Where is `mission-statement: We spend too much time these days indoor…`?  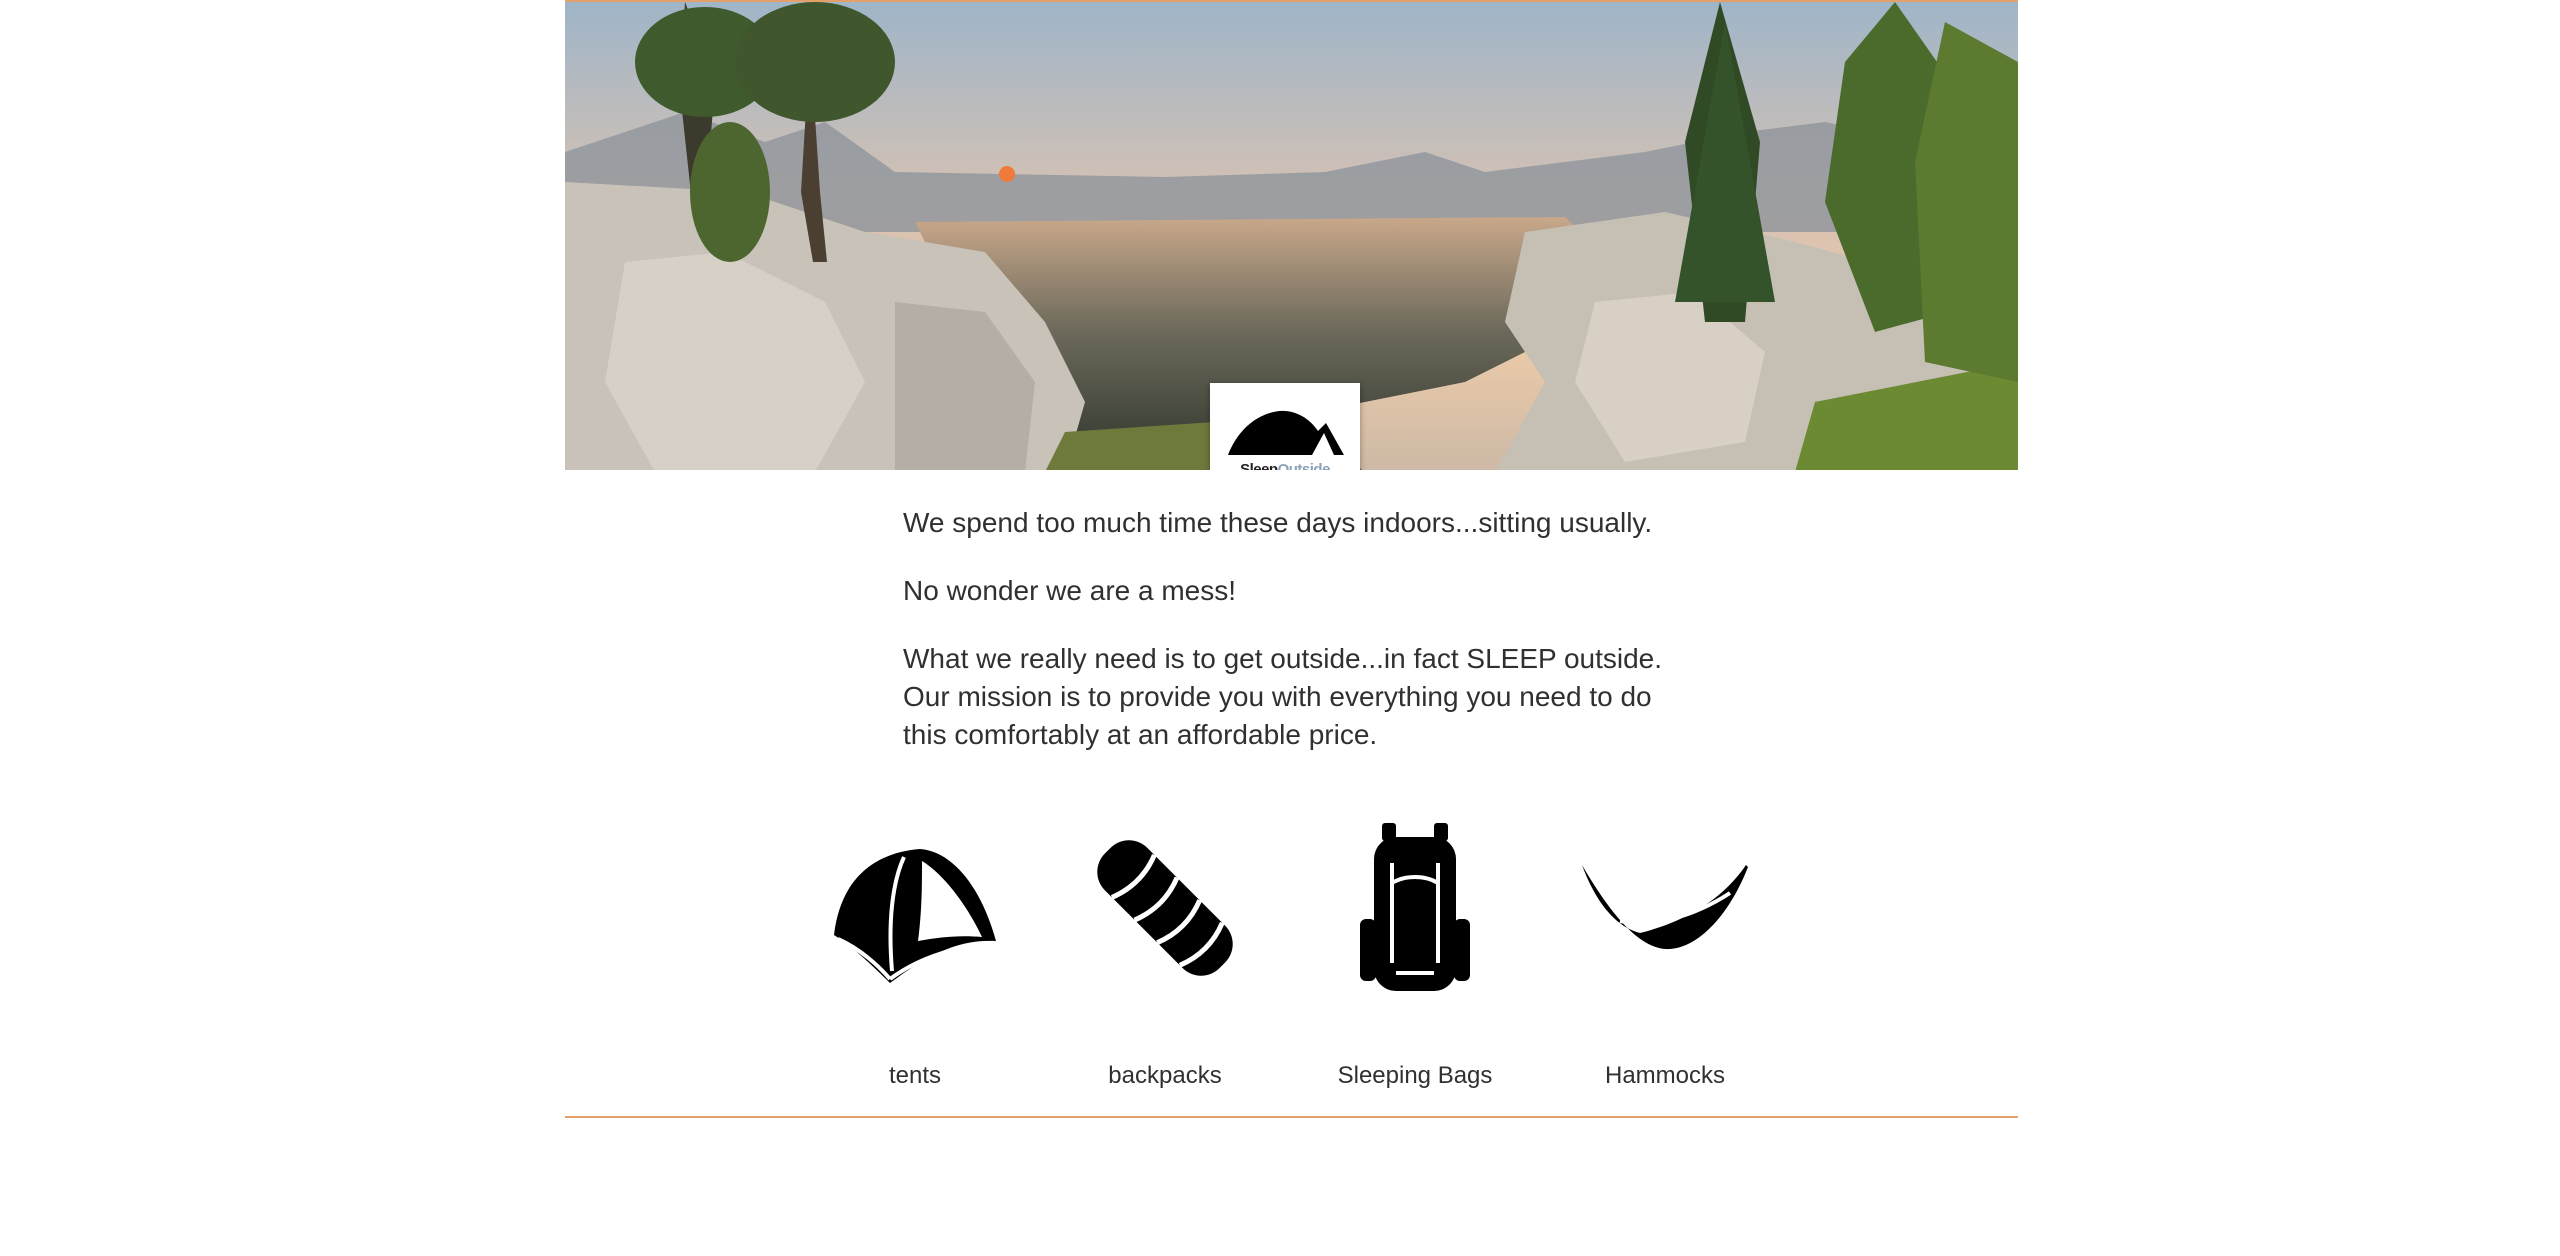 mission-statement: We spend too much time these days indoor… is located at coordinates (1293, 644).